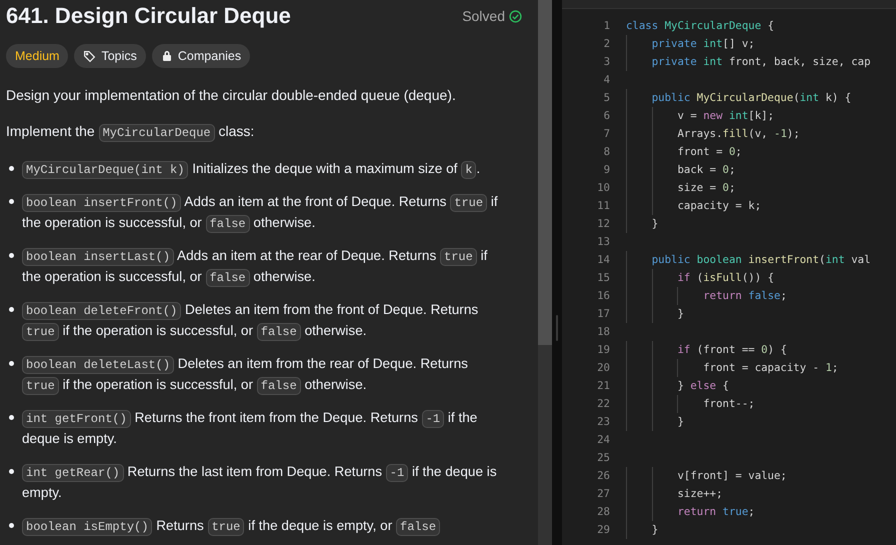 The image size is (896, 545). What do you see at coordinates (606, 98) in the screenshot?
I see `line-number: 5` at bounding box center [606, 98].